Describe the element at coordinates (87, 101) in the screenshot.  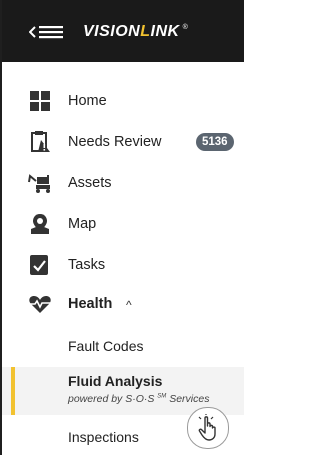
I see `sidebar-item-label: Home` at that location.